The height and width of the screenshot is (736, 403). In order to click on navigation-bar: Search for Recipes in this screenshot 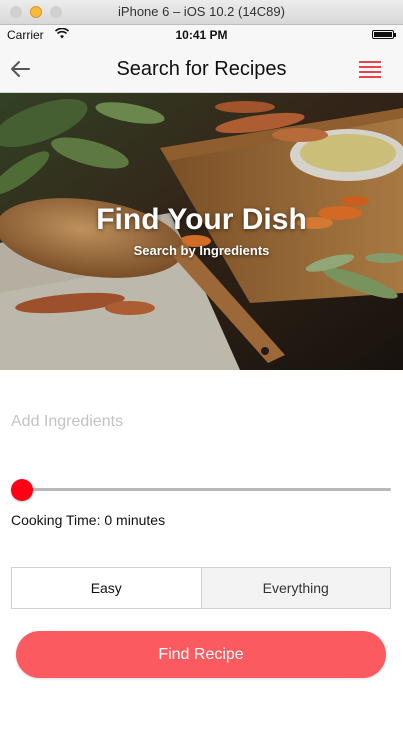, I will do `click(201, 69)`.